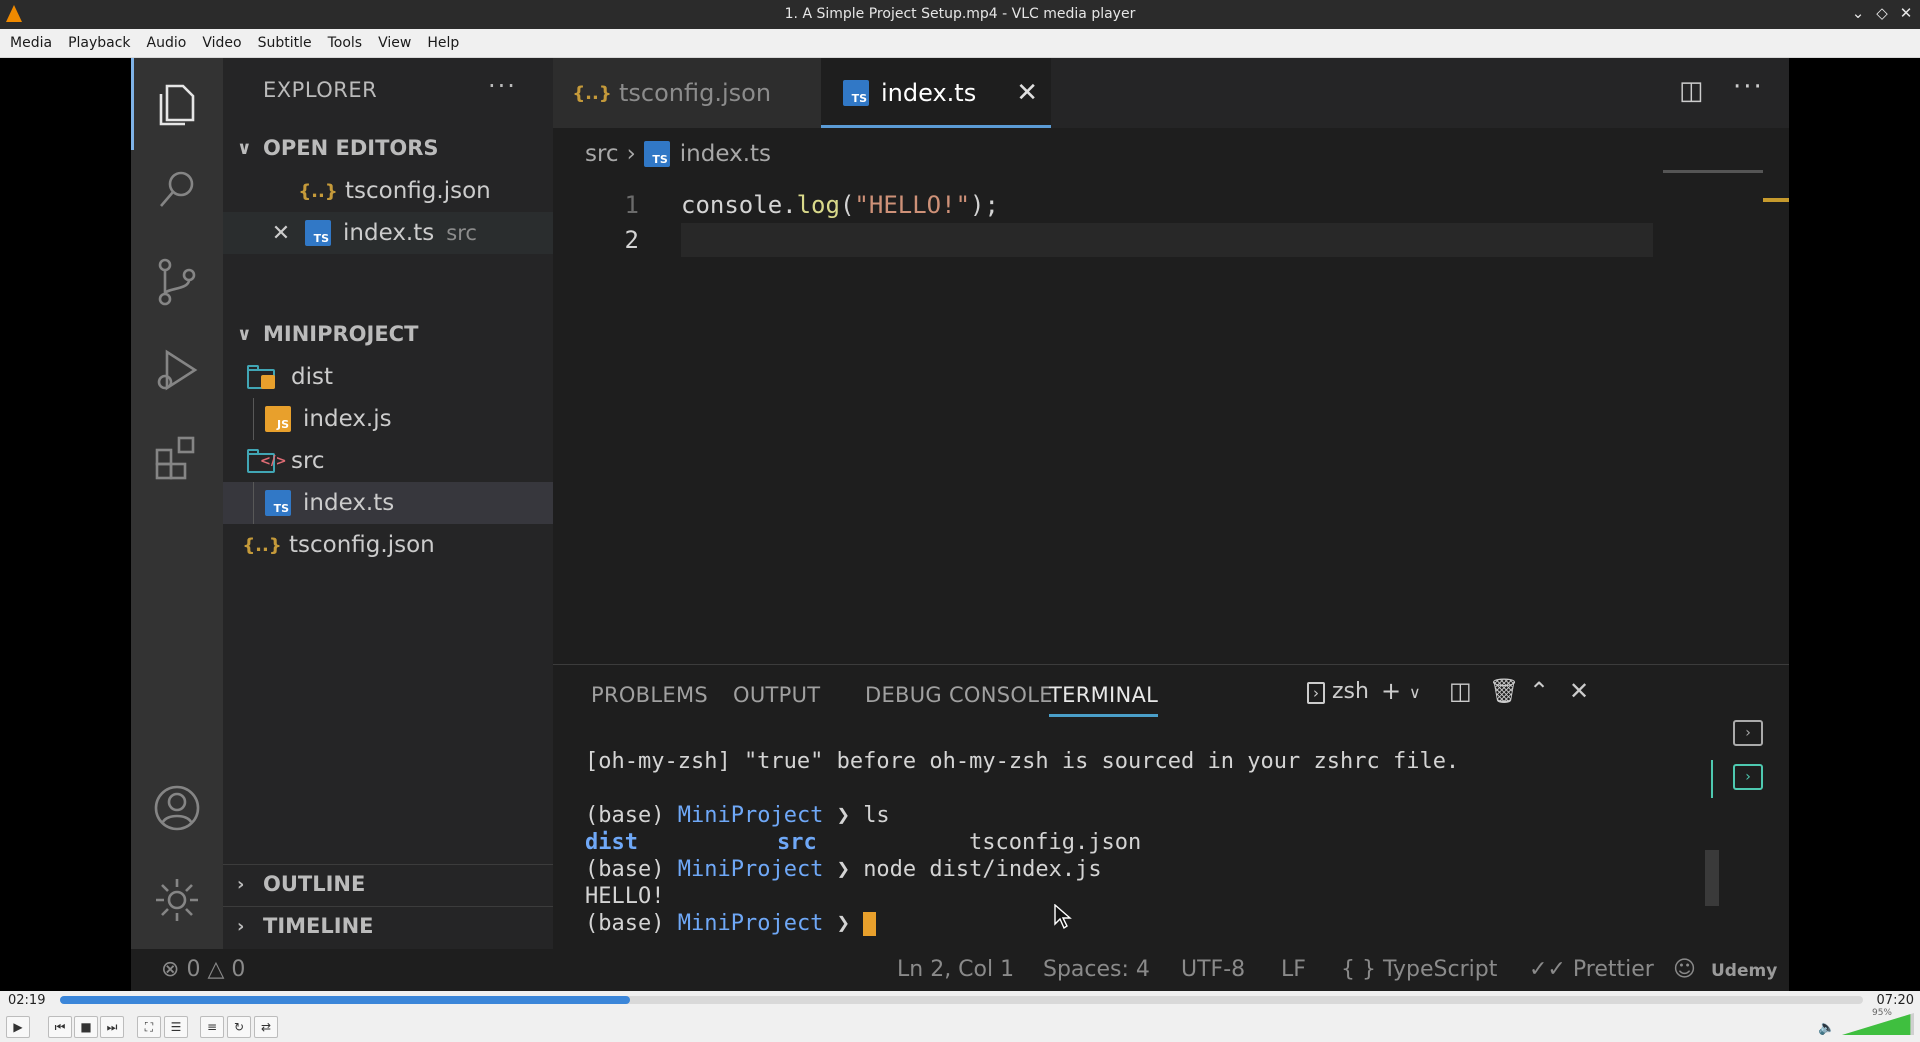 The image size is (1920, 1042). What do you see at coordinates (602, 154) in the screenshot?
I see `breadcrumb-folder: src` at bounding box center [602, 154].